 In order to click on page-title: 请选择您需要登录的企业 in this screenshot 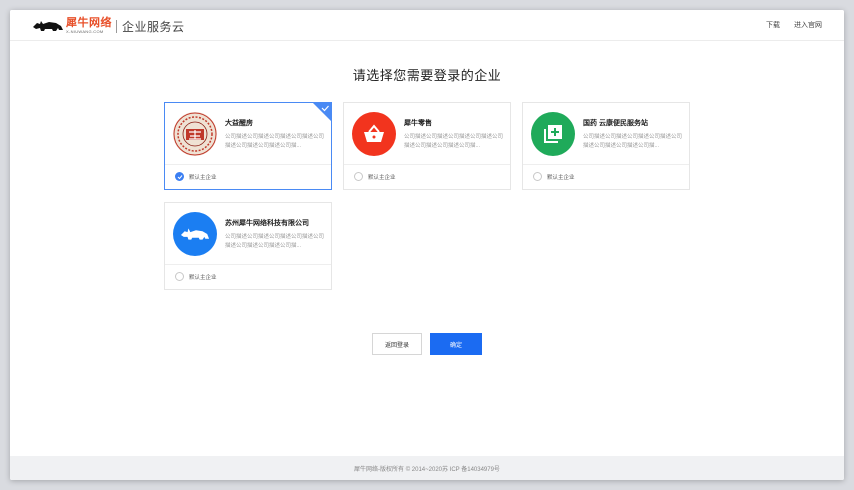, I will do `click(427, 75)`.